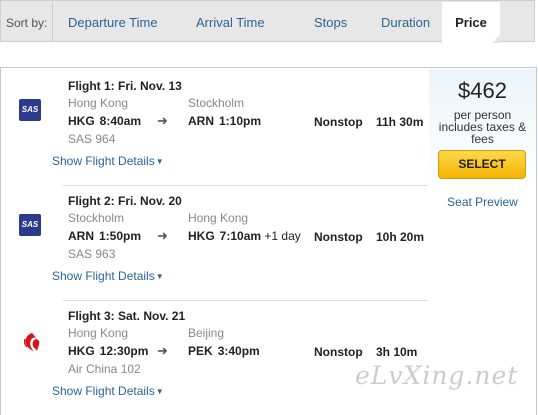 This screenshot has height=415, width=538. I want to click on departure-time: 8:40am, so click(120, 121).